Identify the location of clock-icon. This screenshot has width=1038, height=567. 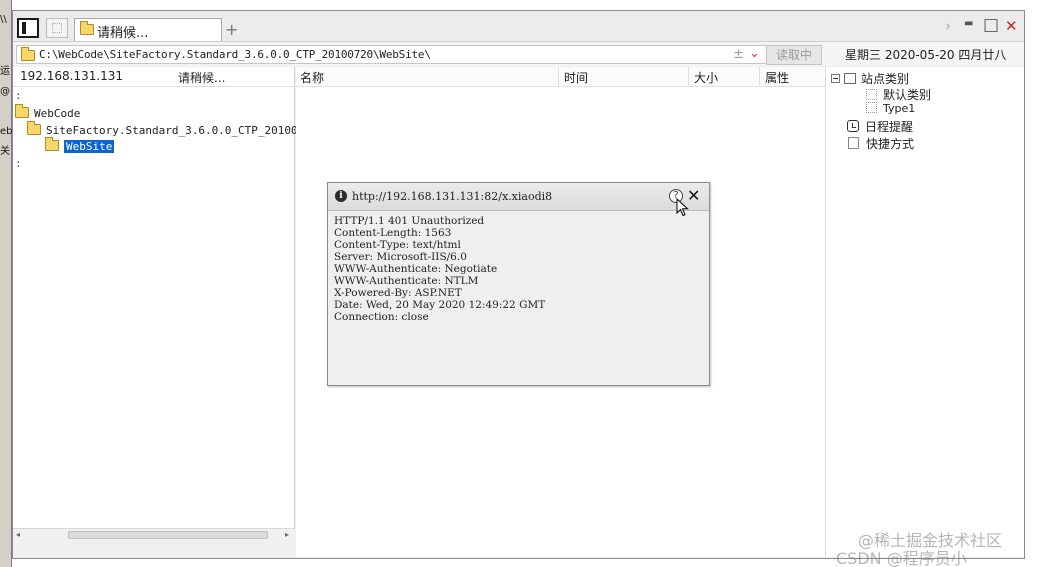
(853, 126).